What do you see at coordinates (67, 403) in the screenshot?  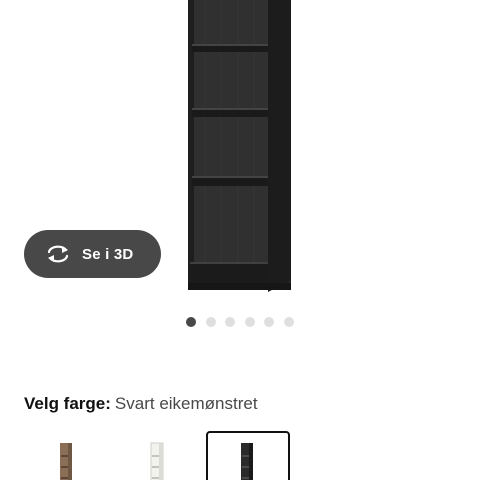 I see `color-picker-label: Velg farge:` at bounding box center [67, 403].